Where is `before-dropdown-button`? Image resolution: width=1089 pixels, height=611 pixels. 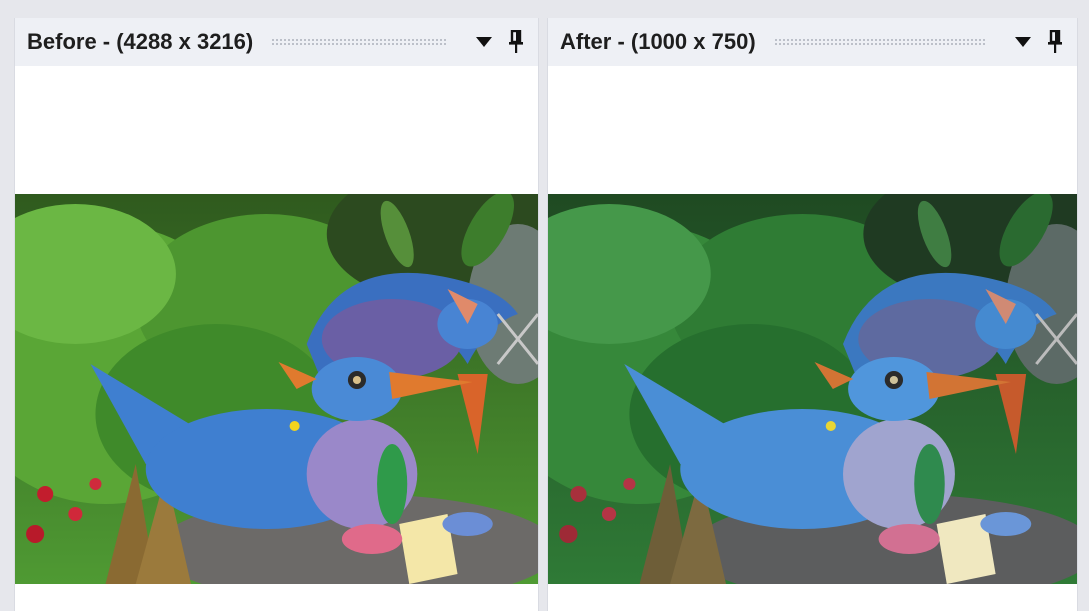
before-dropdown-button is located at coordinates (484, 42).